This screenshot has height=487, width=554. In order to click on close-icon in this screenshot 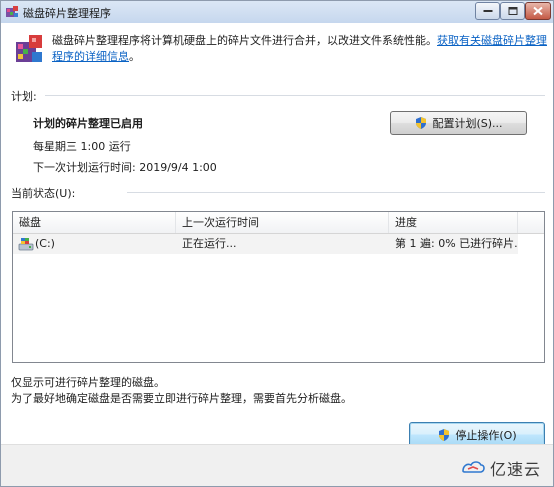, I will do `click(538, 11)`.